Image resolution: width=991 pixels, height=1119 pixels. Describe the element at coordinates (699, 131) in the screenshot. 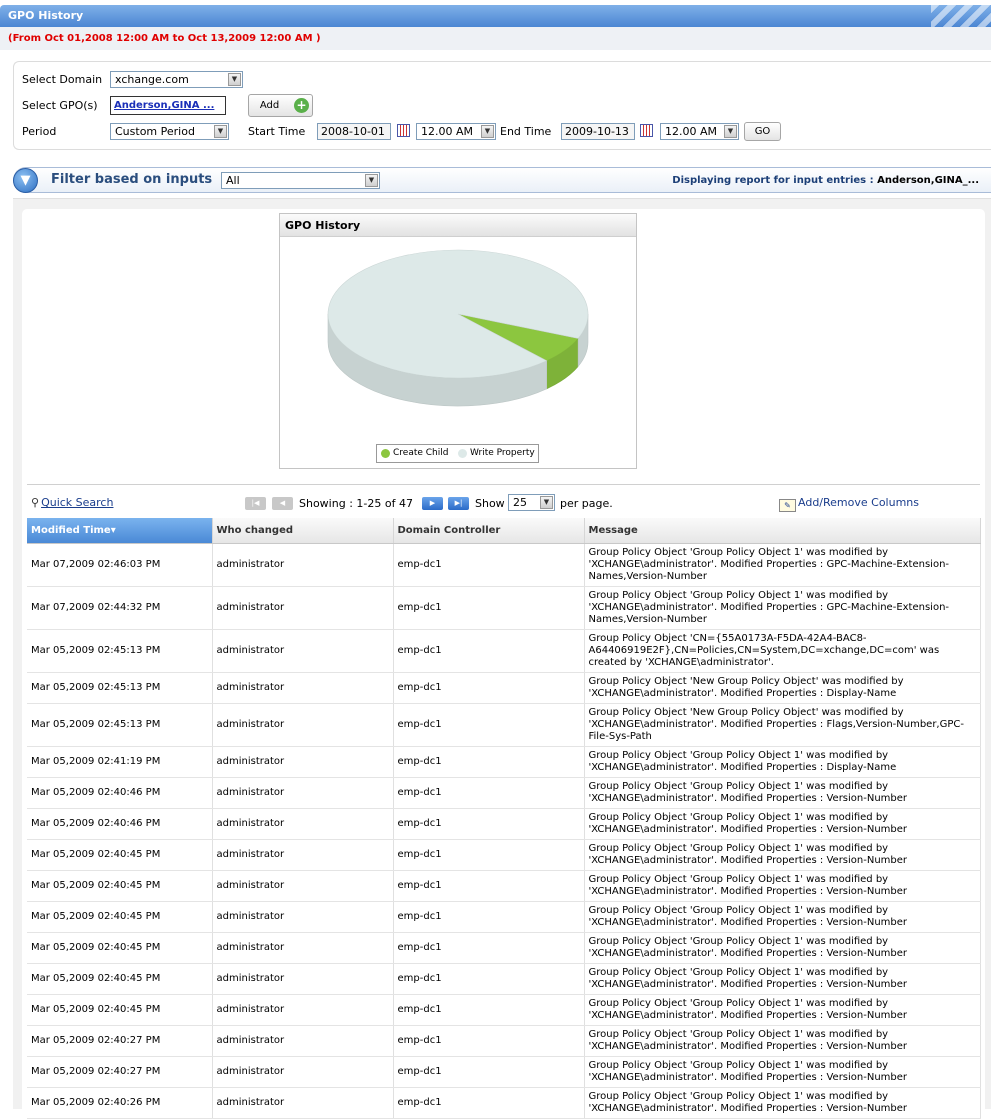

I see `end-time-select: 12.00 AM ▼` at that location.